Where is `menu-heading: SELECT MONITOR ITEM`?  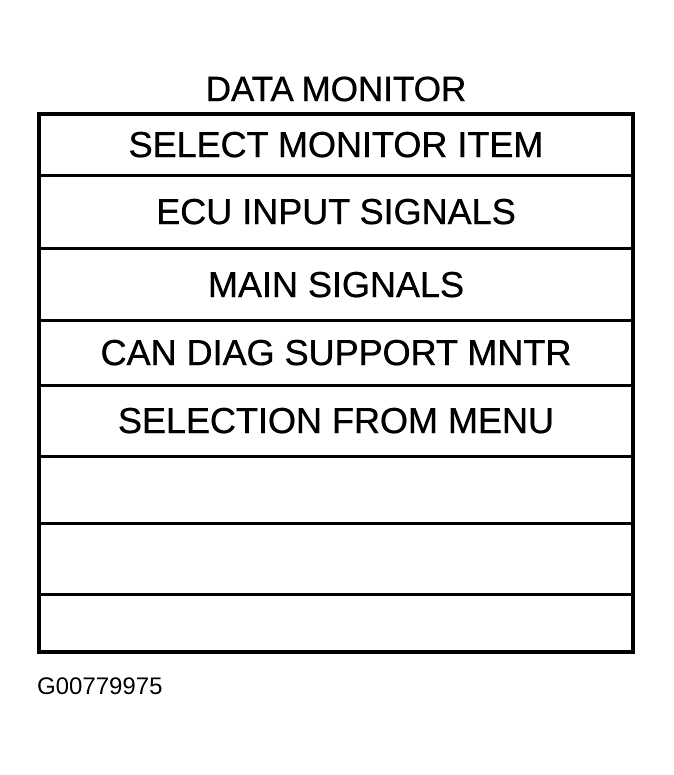 menu-heading: SELECT MONITOR ITEM is located at coordinates (336, 145).